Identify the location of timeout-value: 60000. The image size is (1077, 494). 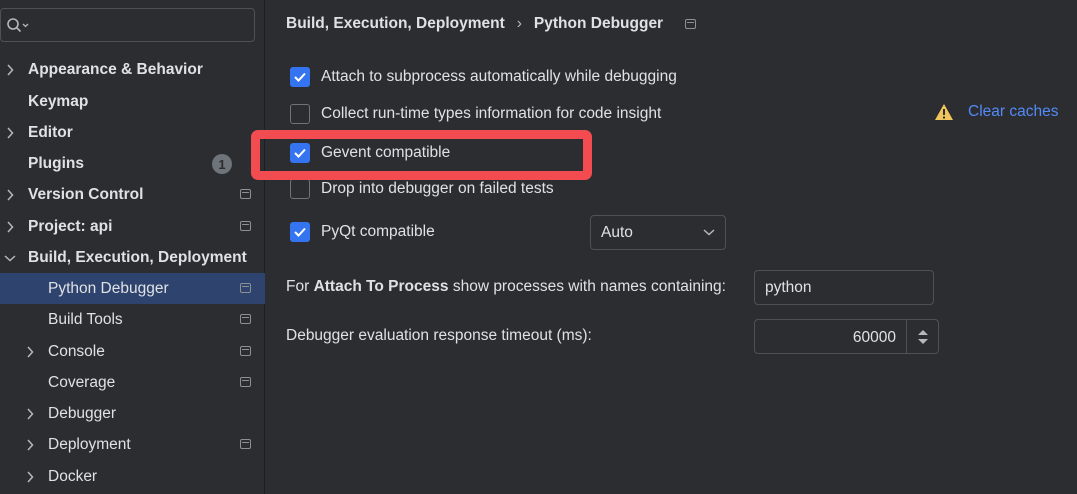
(874, 337).